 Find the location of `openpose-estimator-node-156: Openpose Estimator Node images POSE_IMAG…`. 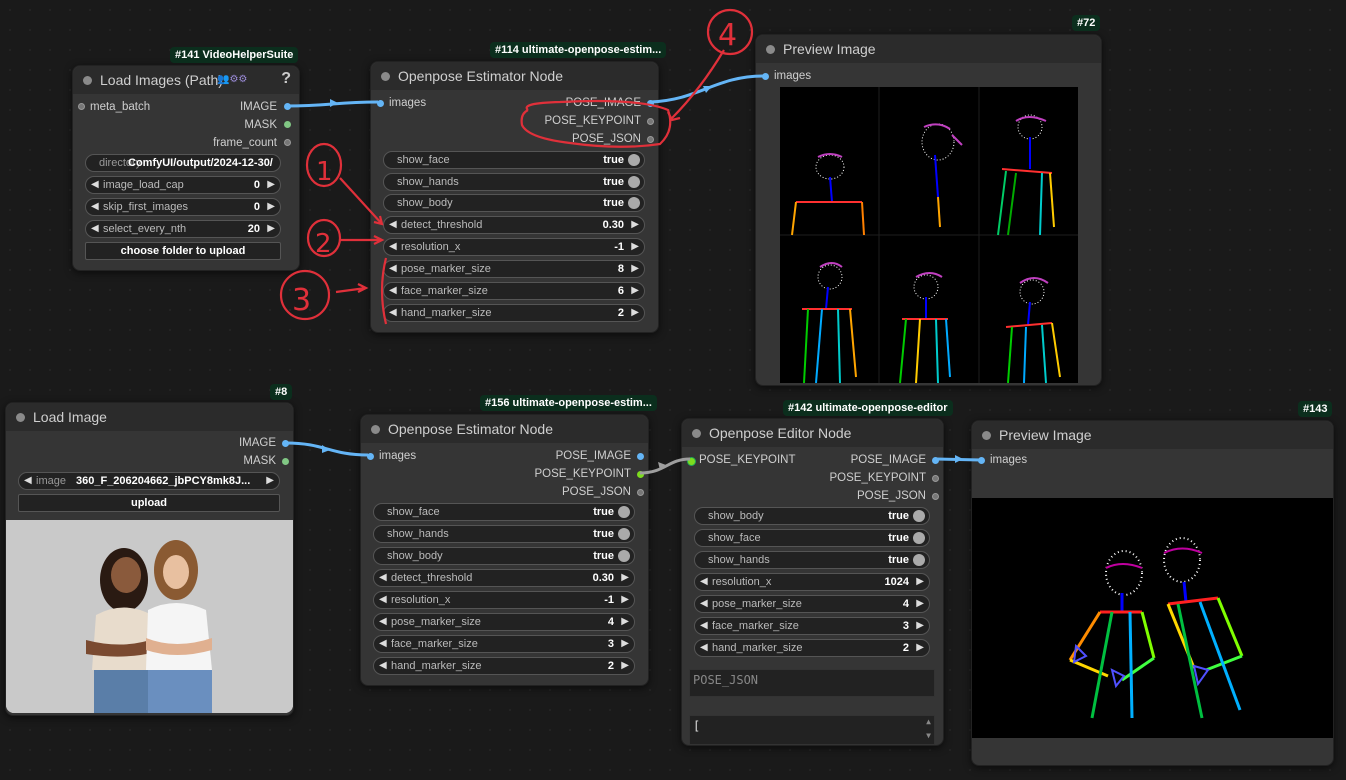

openpose-estimator-node-156: Openpose Estimator Node images POSE_IMAG… is located at coordinates (504, 550).